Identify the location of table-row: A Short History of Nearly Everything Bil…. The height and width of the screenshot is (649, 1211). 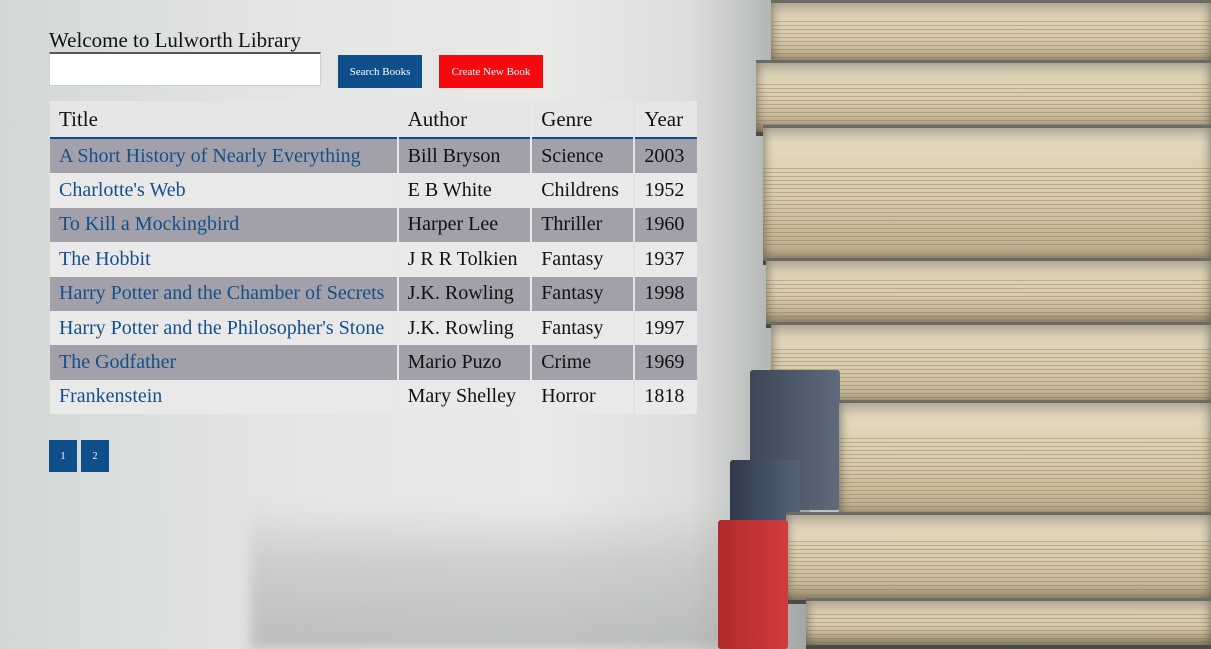
(373, 156).